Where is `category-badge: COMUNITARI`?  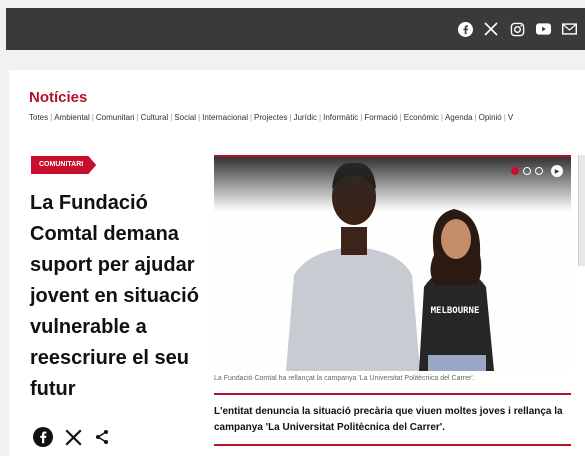
category-badge: COMUNITARI is located at coordinates (64, 165).